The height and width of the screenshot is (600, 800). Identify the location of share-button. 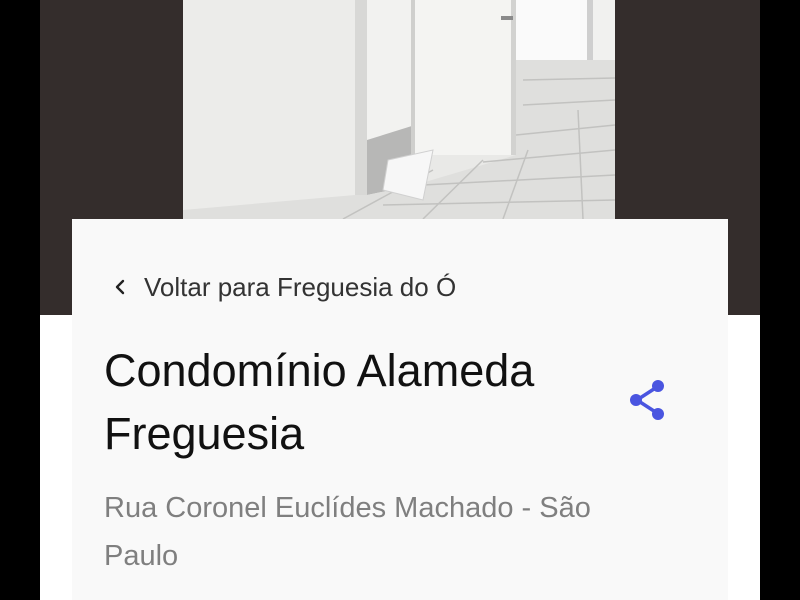
(648, 403).